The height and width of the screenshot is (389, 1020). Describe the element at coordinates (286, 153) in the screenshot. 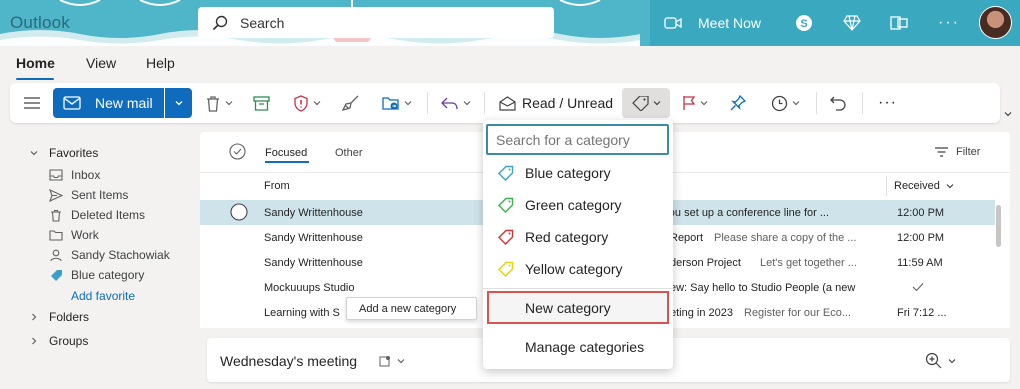

I see `tab-focused: Focused` at that location.